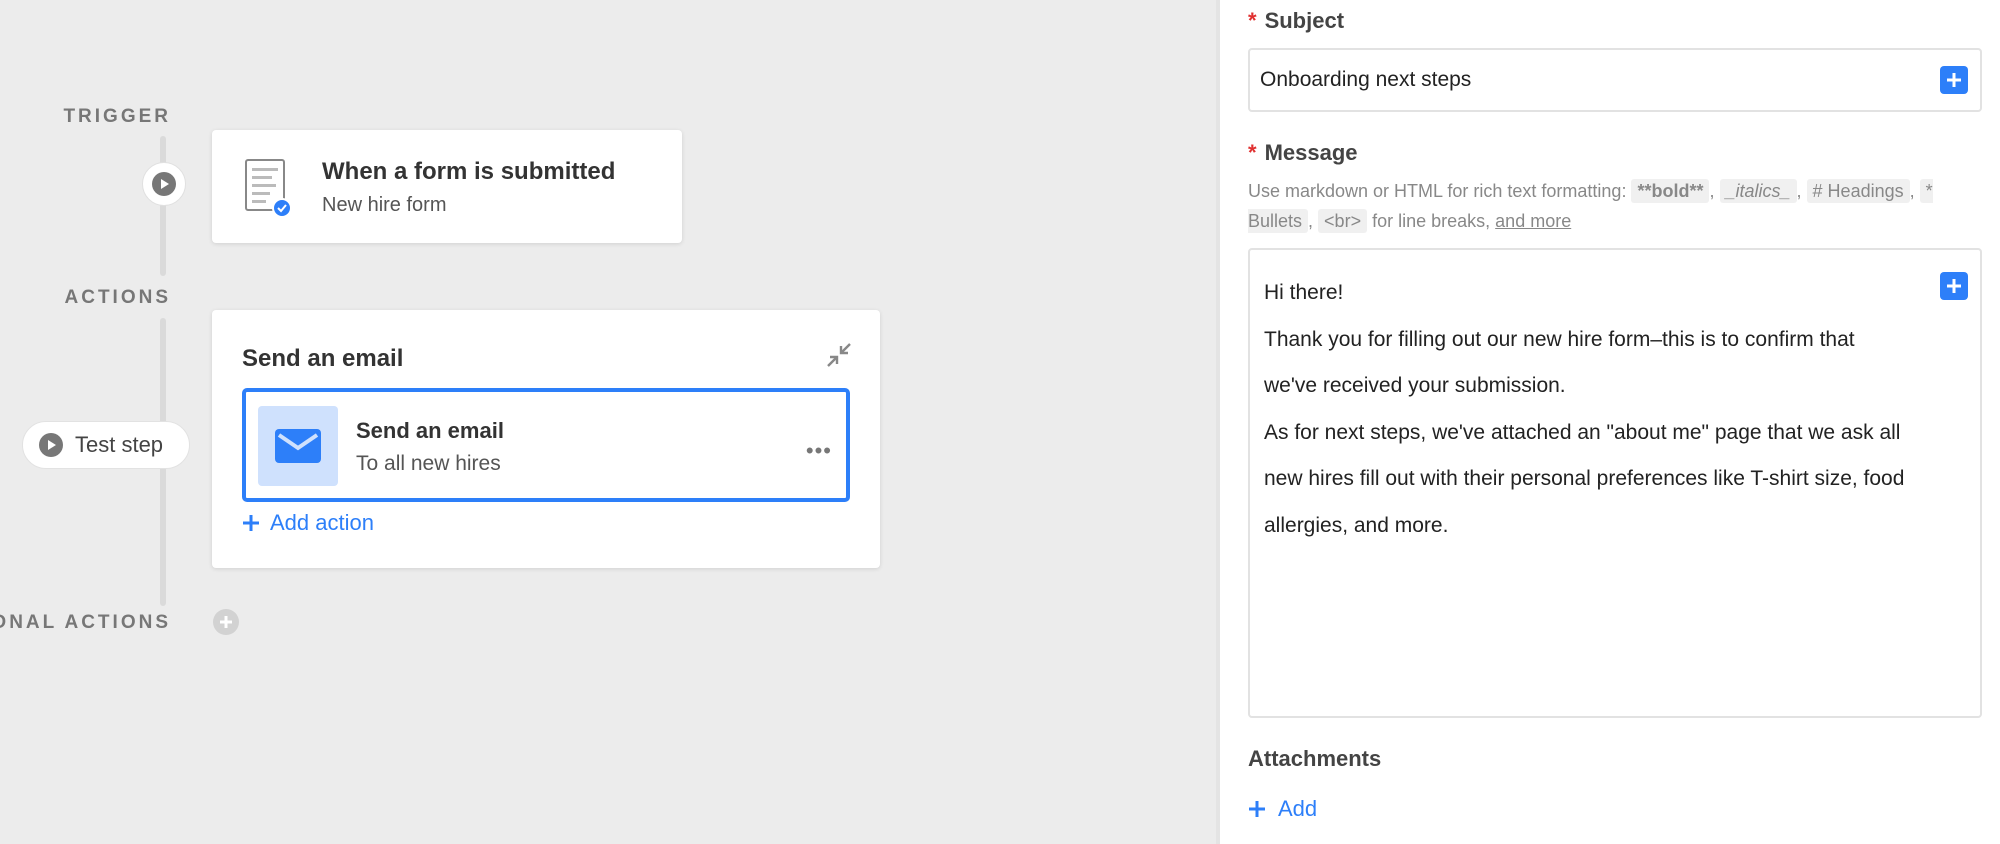  What do you see at coordinates (430, 430) in the screenshot?
I see `step-title: Send an email` at bounding box center [430, 430].